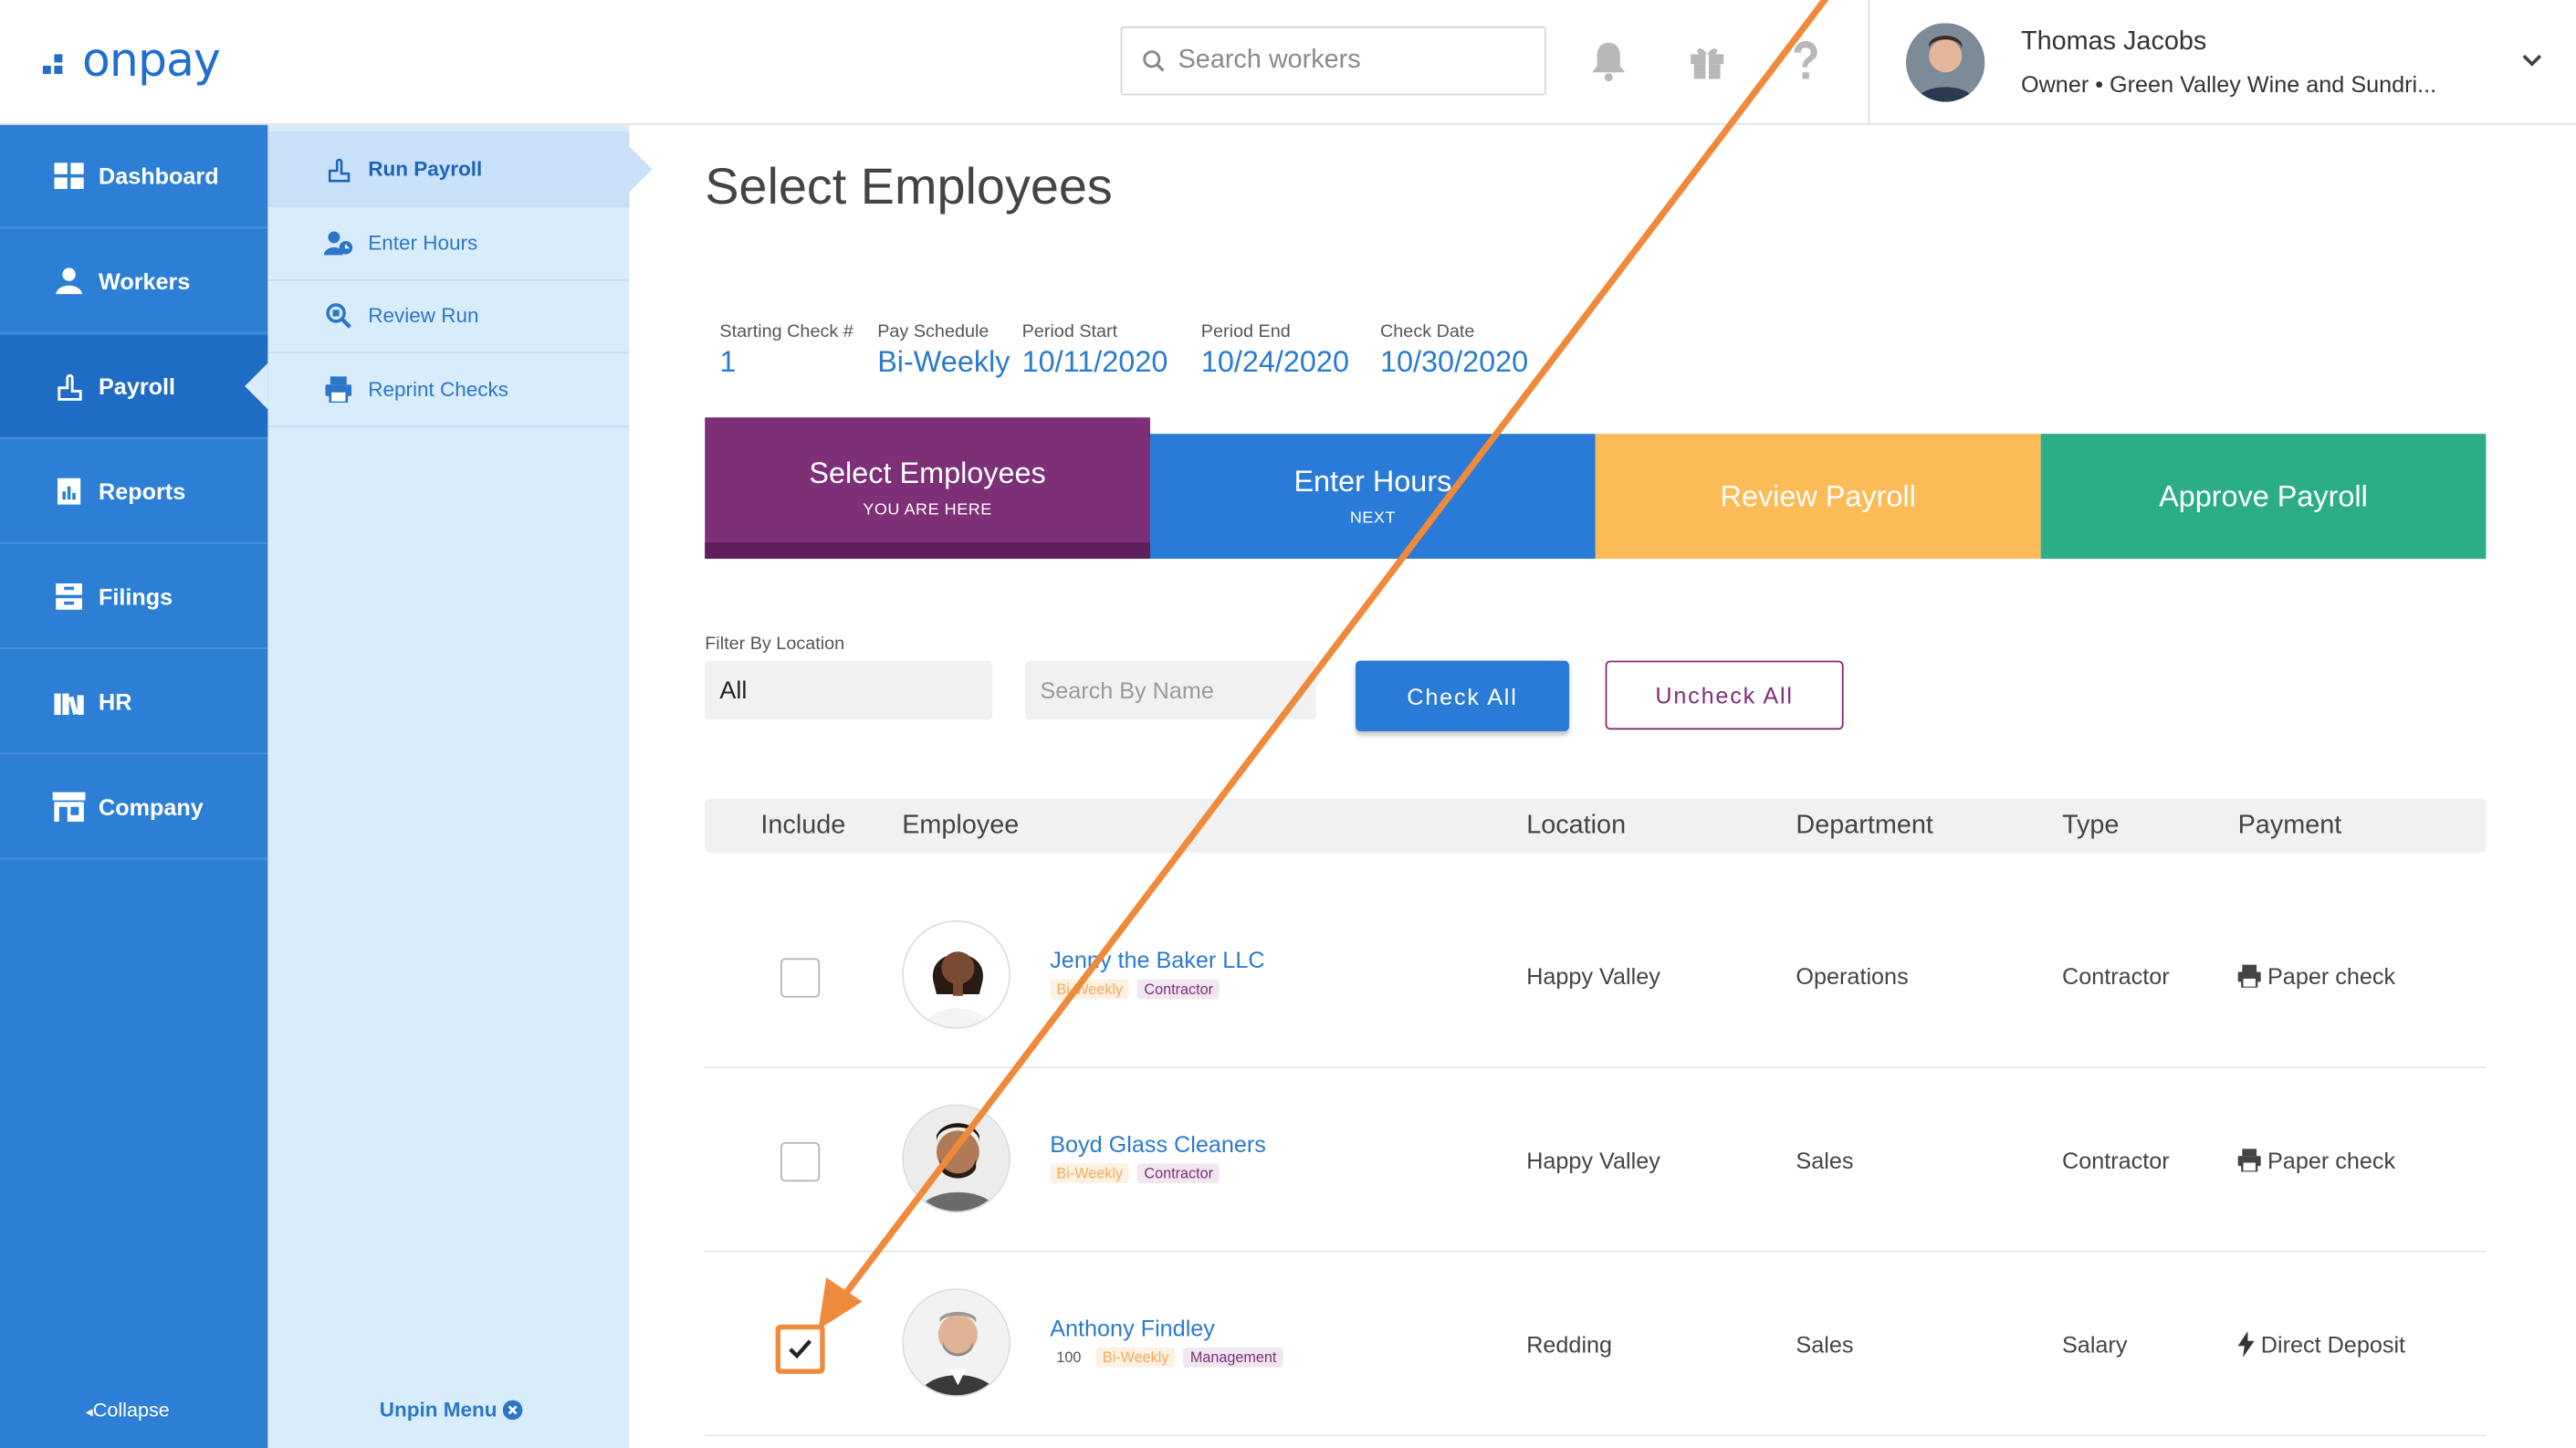  What do you see at coordinates (438, 1410) in the screenshot?
I see `unpin-label: Unpin Menu` at bounding box center [438, 1410].